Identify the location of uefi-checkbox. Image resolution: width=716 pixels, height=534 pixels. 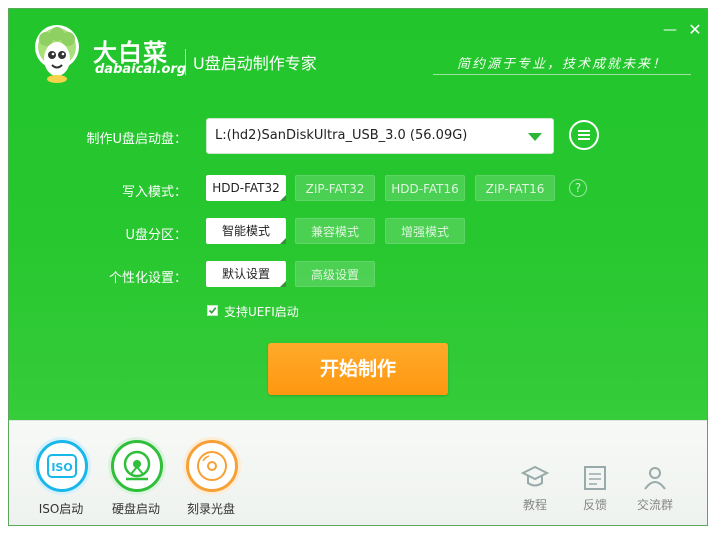
(212, 310).